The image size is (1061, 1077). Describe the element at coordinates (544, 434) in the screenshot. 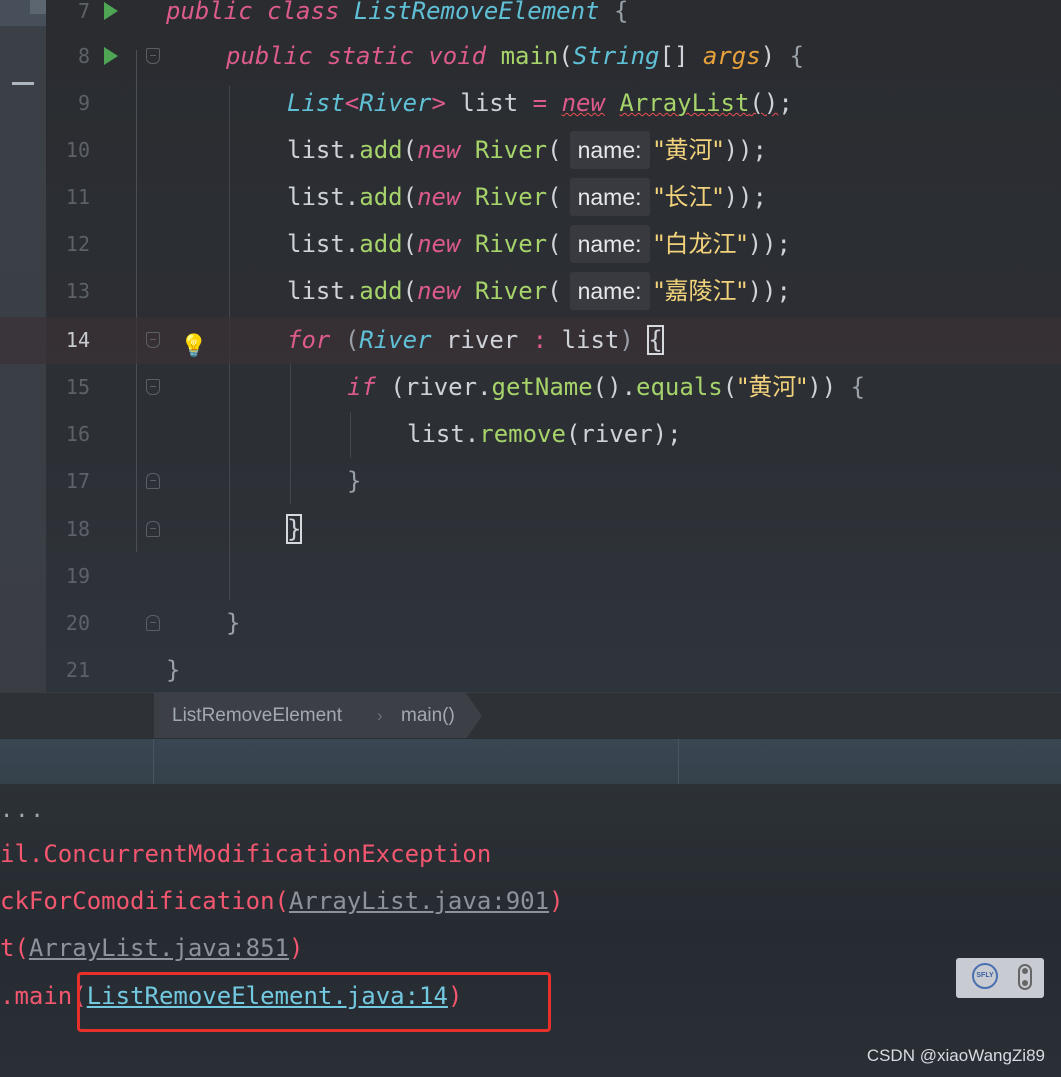

I see `code-text: list.remove(river);` at that location.